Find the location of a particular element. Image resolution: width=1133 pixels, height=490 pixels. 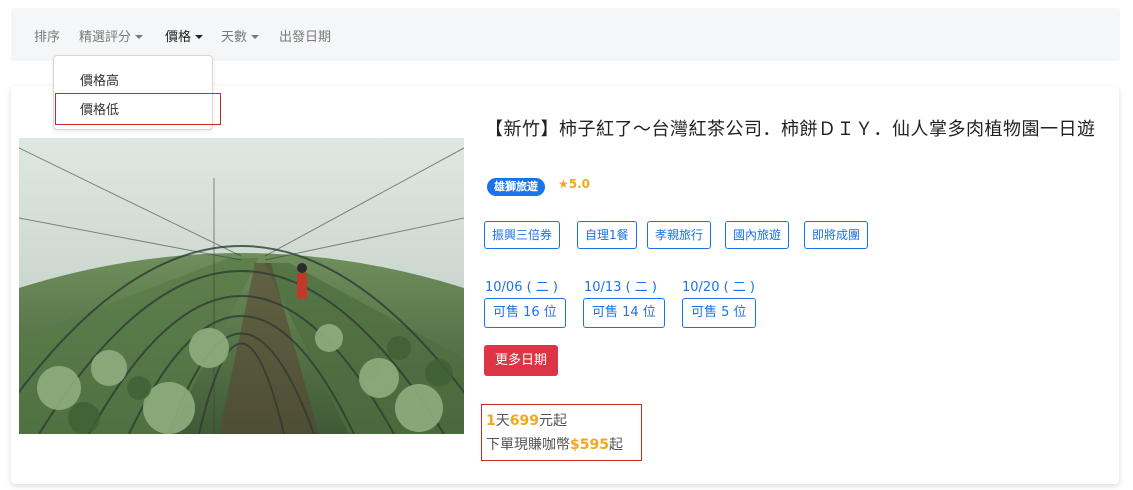

annotation-highlight-price-low is located at coordinates (138, 109).